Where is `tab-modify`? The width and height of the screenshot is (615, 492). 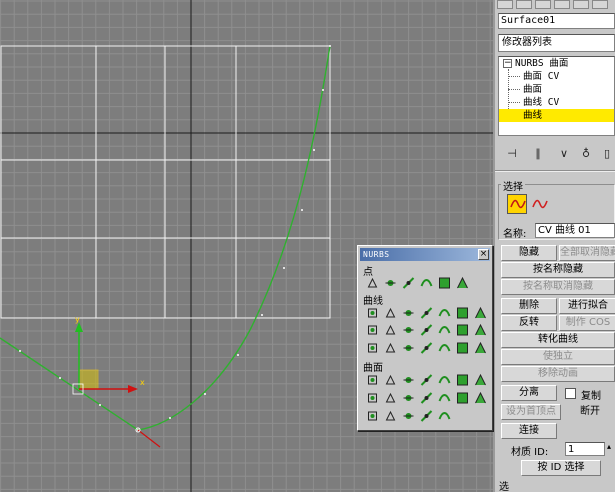 tab-modify is located at coordinates (524, 4).